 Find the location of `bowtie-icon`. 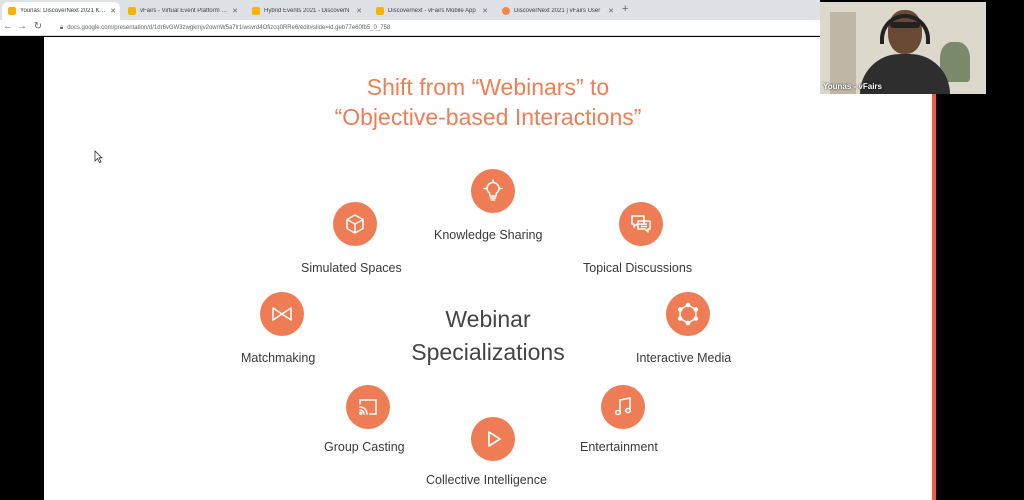

bowtie-icon is located at coordinates (282, 314).